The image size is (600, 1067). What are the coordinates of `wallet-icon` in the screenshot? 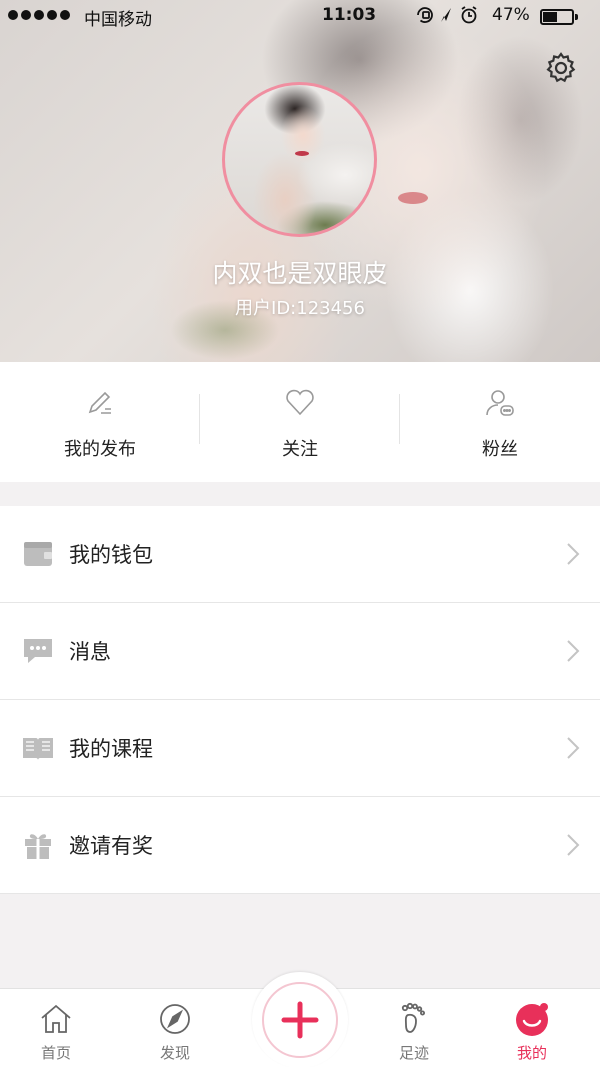 It's located at (38, 554).